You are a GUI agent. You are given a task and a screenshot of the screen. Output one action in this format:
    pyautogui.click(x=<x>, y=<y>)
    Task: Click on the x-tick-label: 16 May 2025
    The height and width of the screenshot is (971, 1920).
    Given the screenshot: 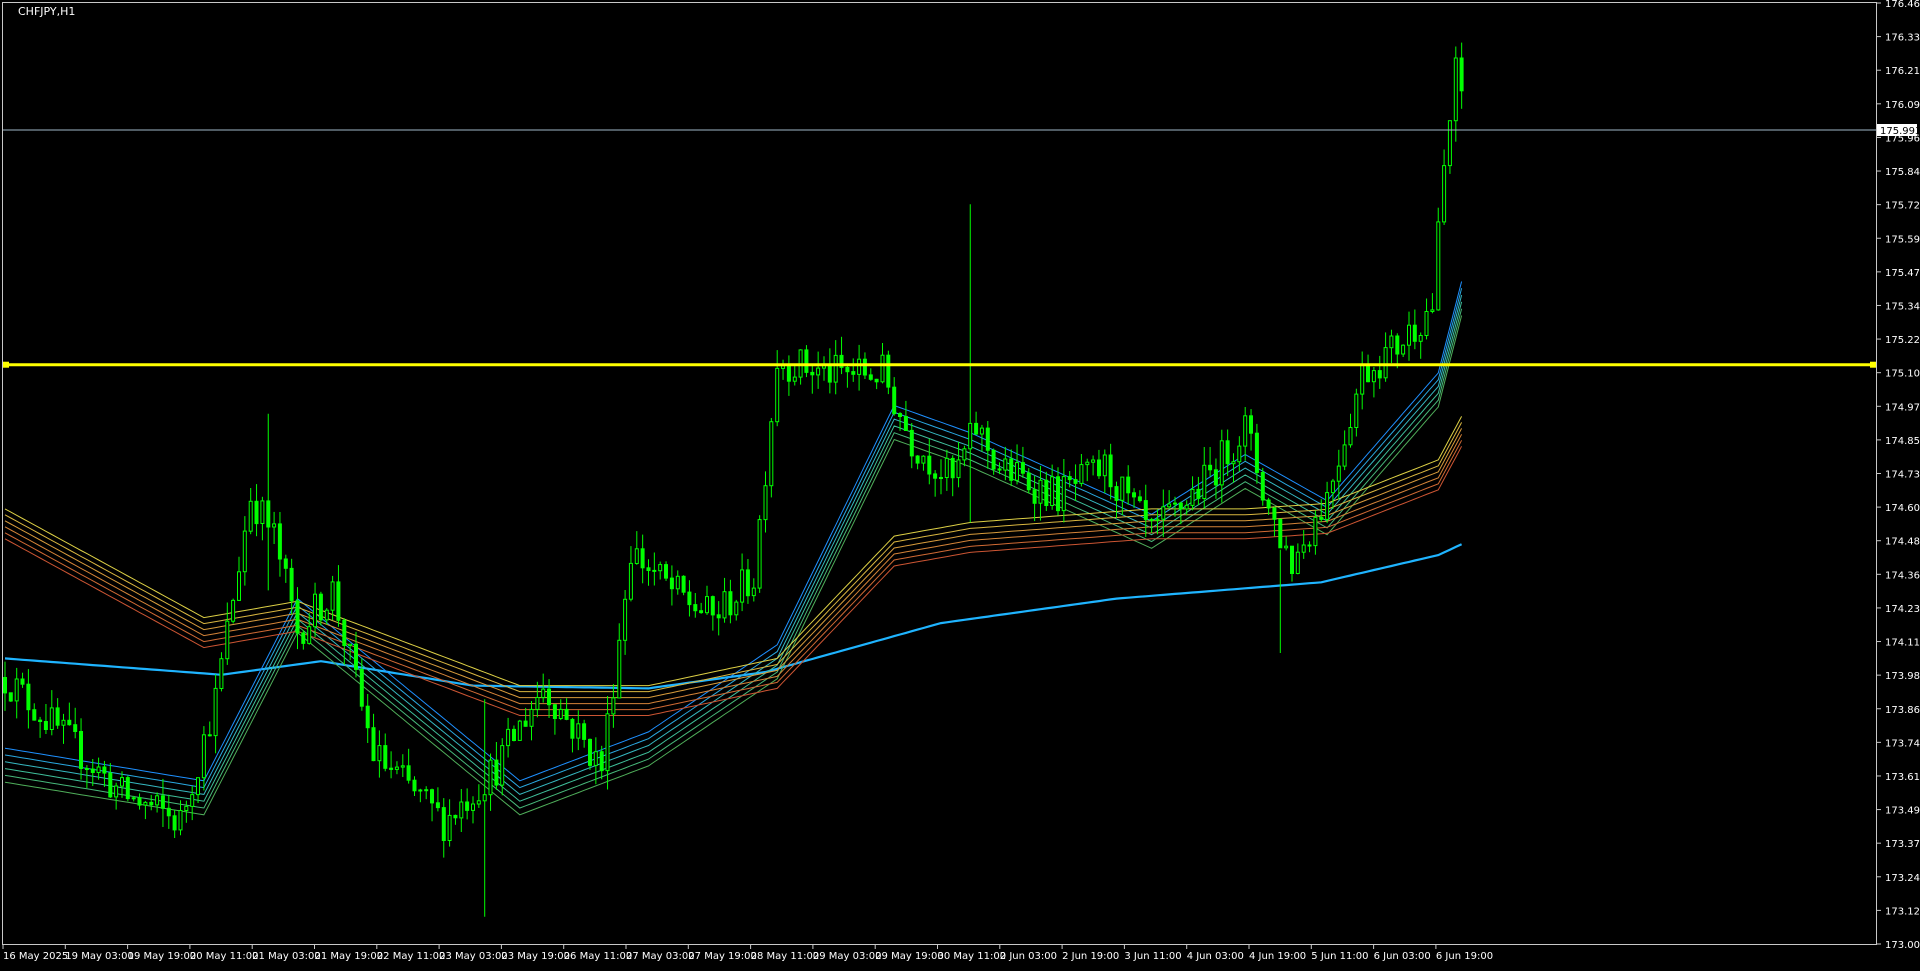 What is the action you would take?
    pyautogui.click(x=35, y=956)
    